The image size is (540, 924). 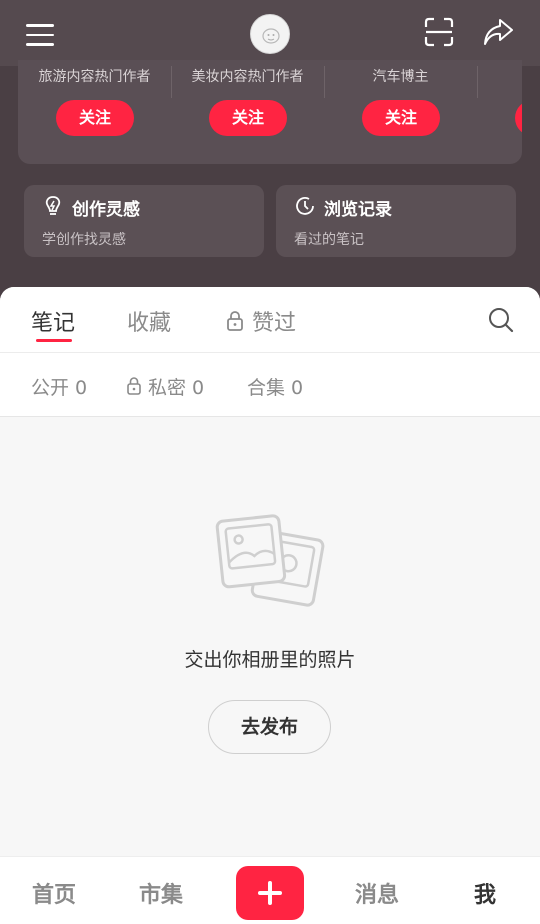 I want to click on creator-label: 汽车博主, so click(x=400, y=77).